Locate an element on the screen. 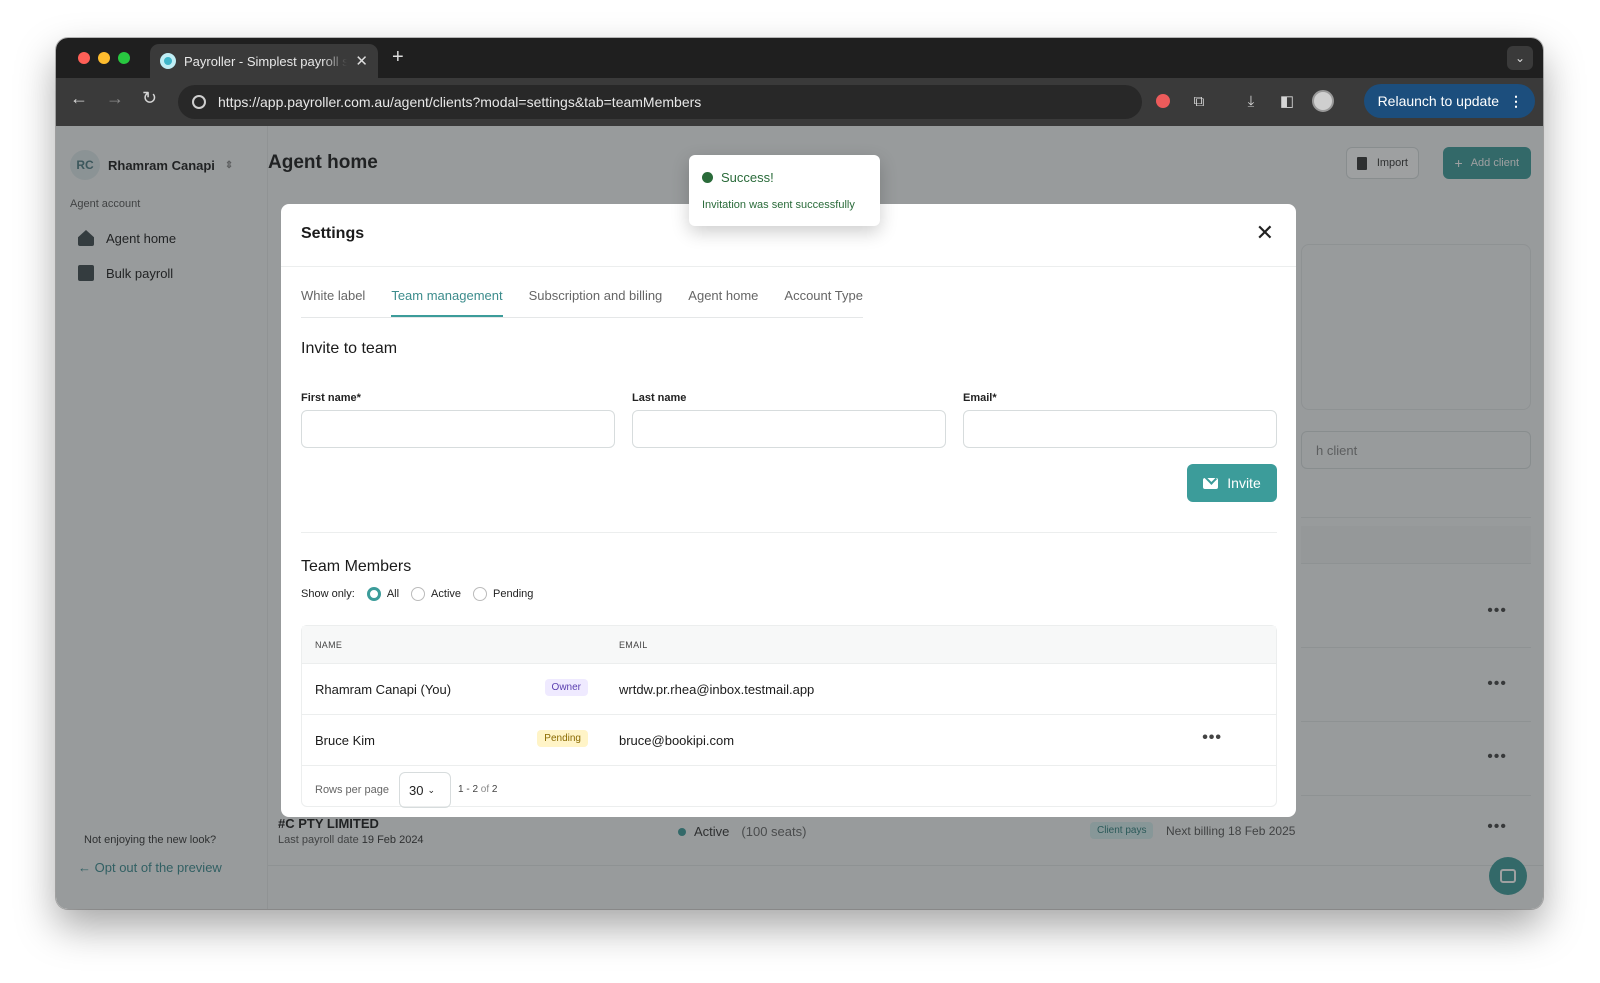  site-info-icon is located at coordinates (199, 102).